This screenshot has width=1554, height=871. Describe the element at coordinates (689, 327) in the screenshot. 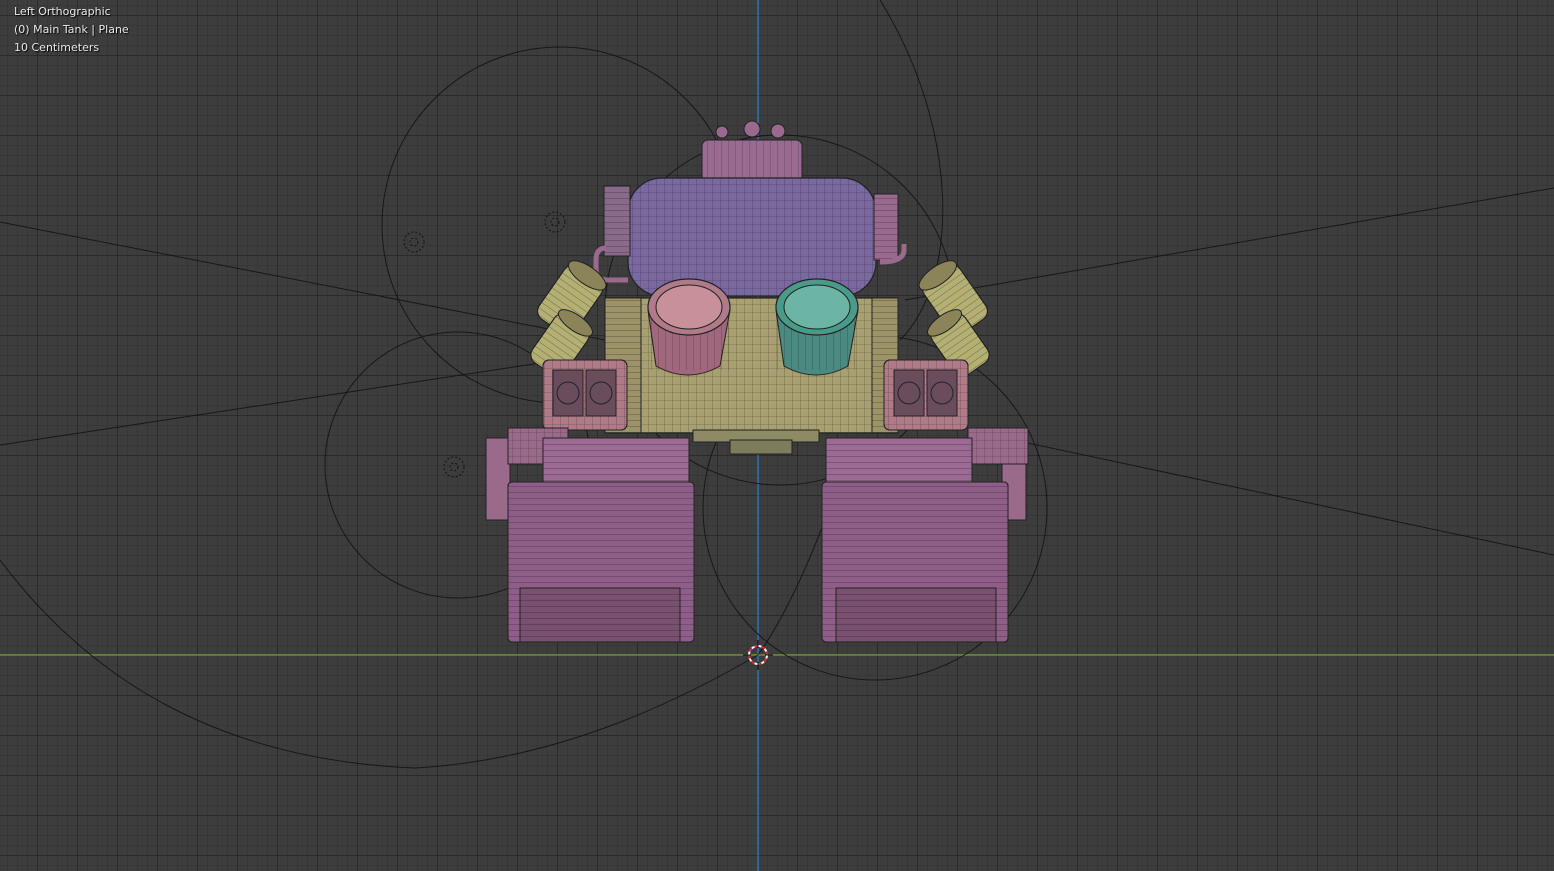

I see `pink-ring` at that location.